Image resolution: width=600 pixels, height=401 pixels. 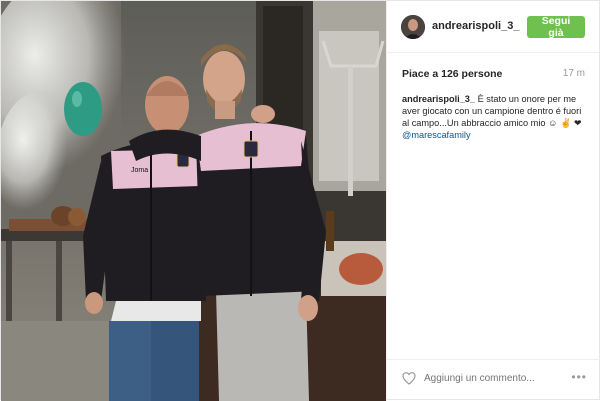 What do you see at coordinates (579, 377) in the screenshot?
I see `more-options-icon: •••` at bounding box center [579, 377].